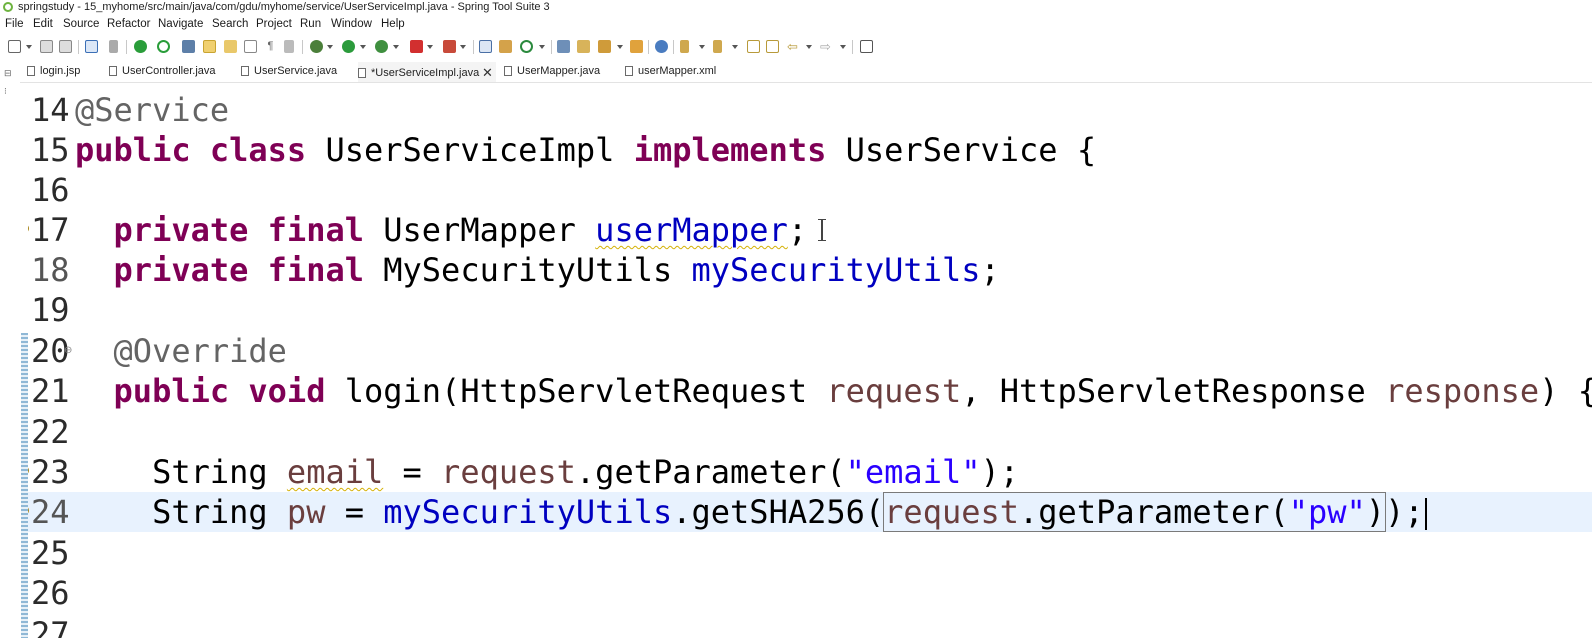 The height and width of the screenshot is (638, 1592). I want to click on back-dropdown-icon, so click(809, 47).